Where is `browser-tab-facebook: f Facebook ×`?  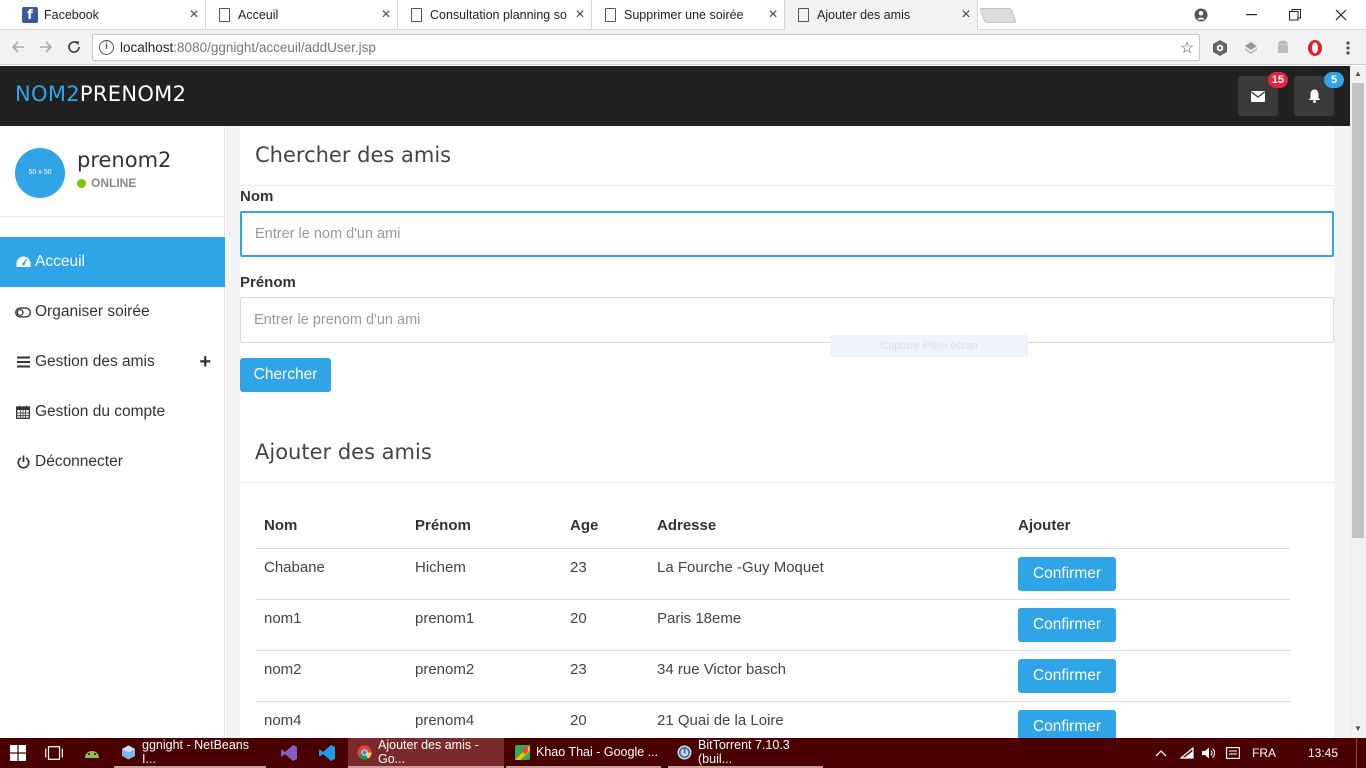
browser-tab-facebook: f Facebook × is located at coordinates (109, 15).